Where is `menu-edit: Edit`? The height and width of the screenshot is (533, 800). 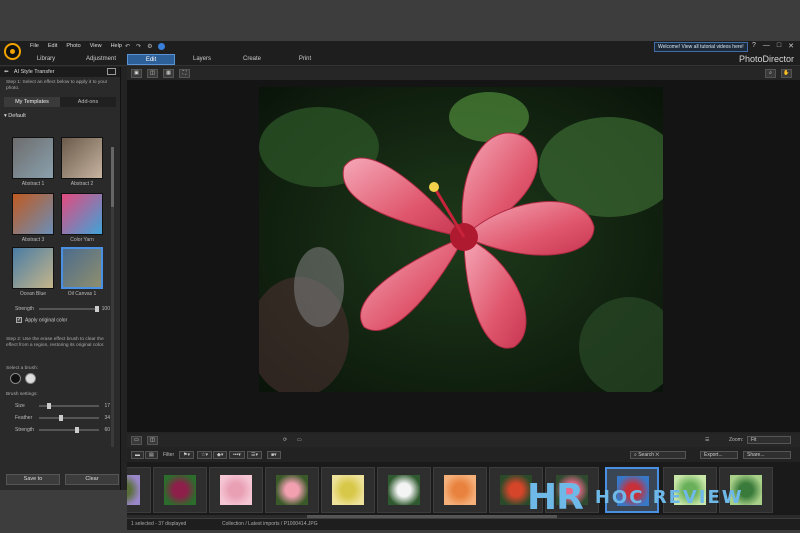
menu-edit: Edit is located at coordinates (52, 46).